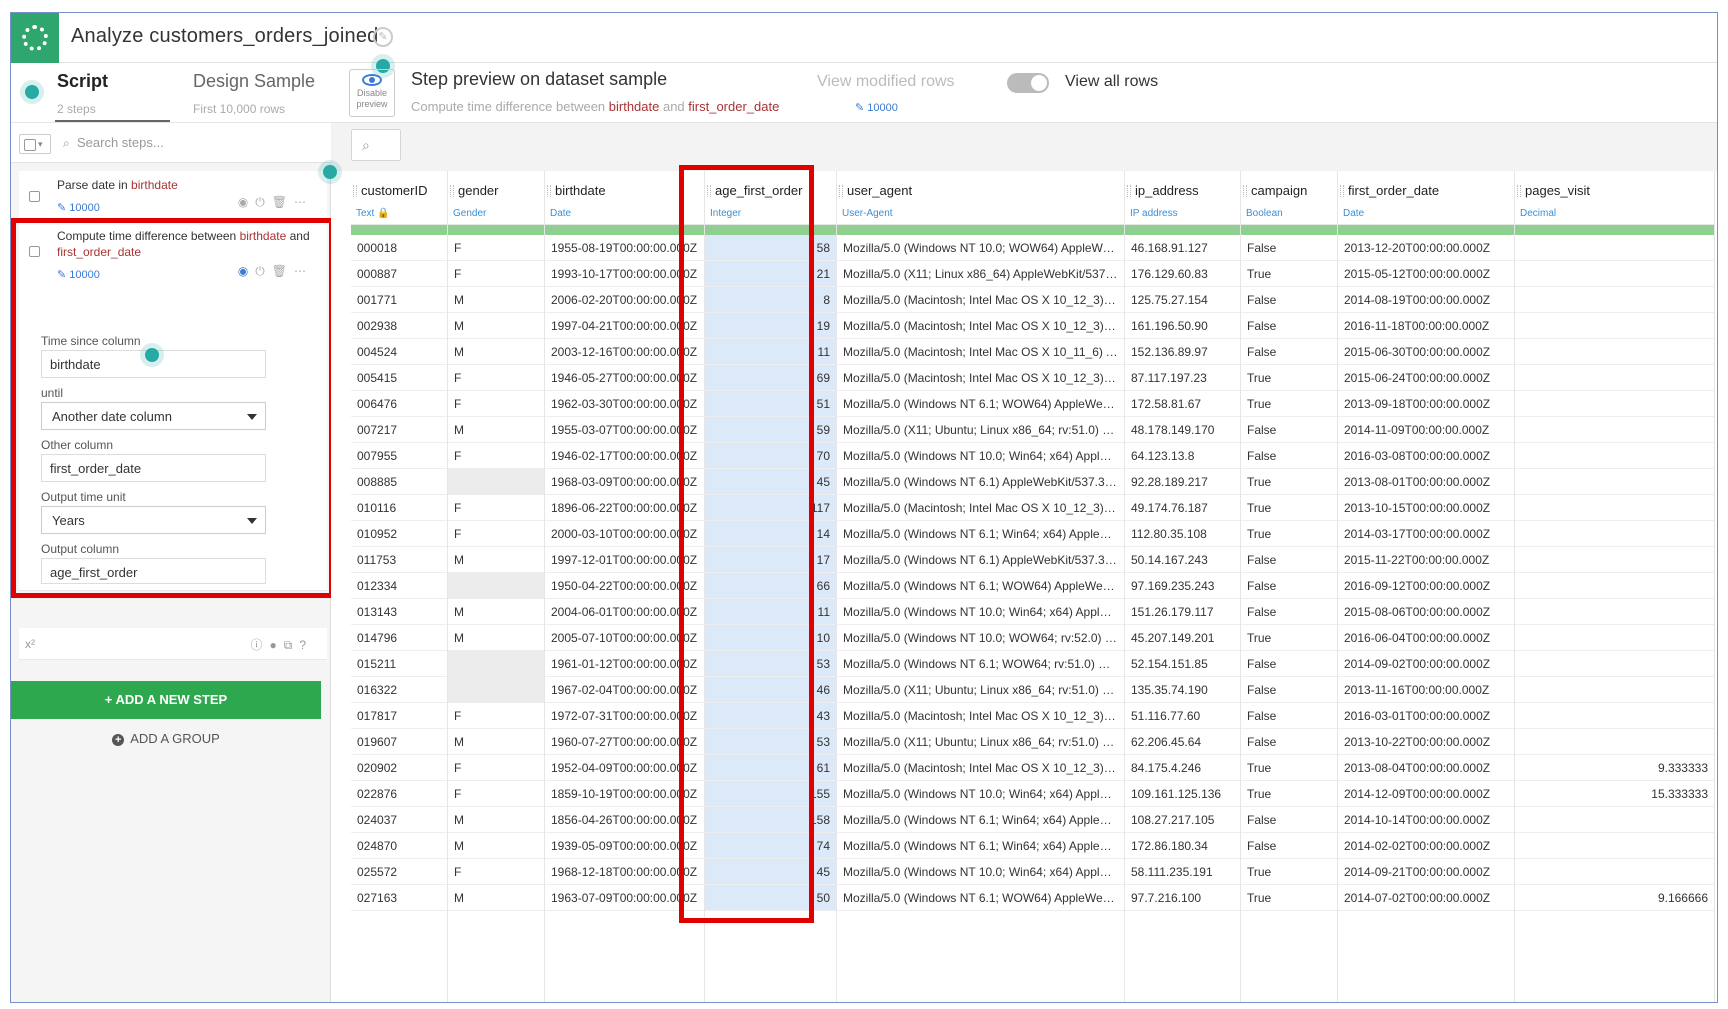 The image size is (1728, 1009). I want to click on table-cell: 1963-07-09T00:00:00.000Z, so click(624, 898).